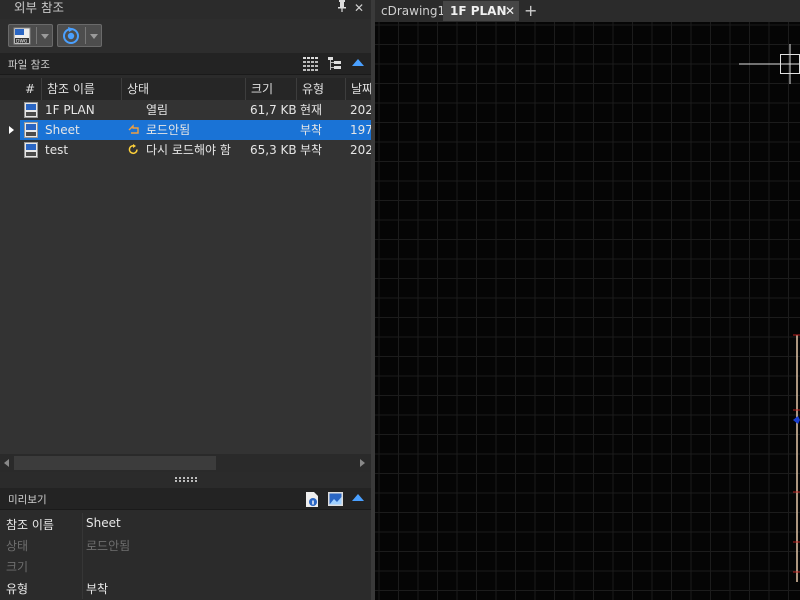 This screenshot has height=600, width=800. What do you see at coordinates (796, 458) in the screenshot?
I see `drawing-geometry` at bounding box center [796, 458].